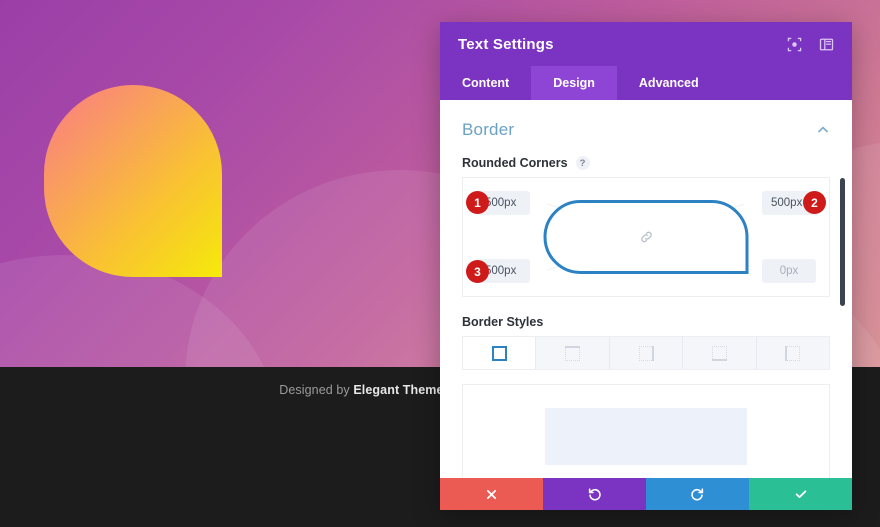 Image resolution: width=880 pixels, height=527 pixels. What do you see at coordinates (646, 128) in the screenshot?
I see `border-section-header: Border` at bounding box center [646, 128].